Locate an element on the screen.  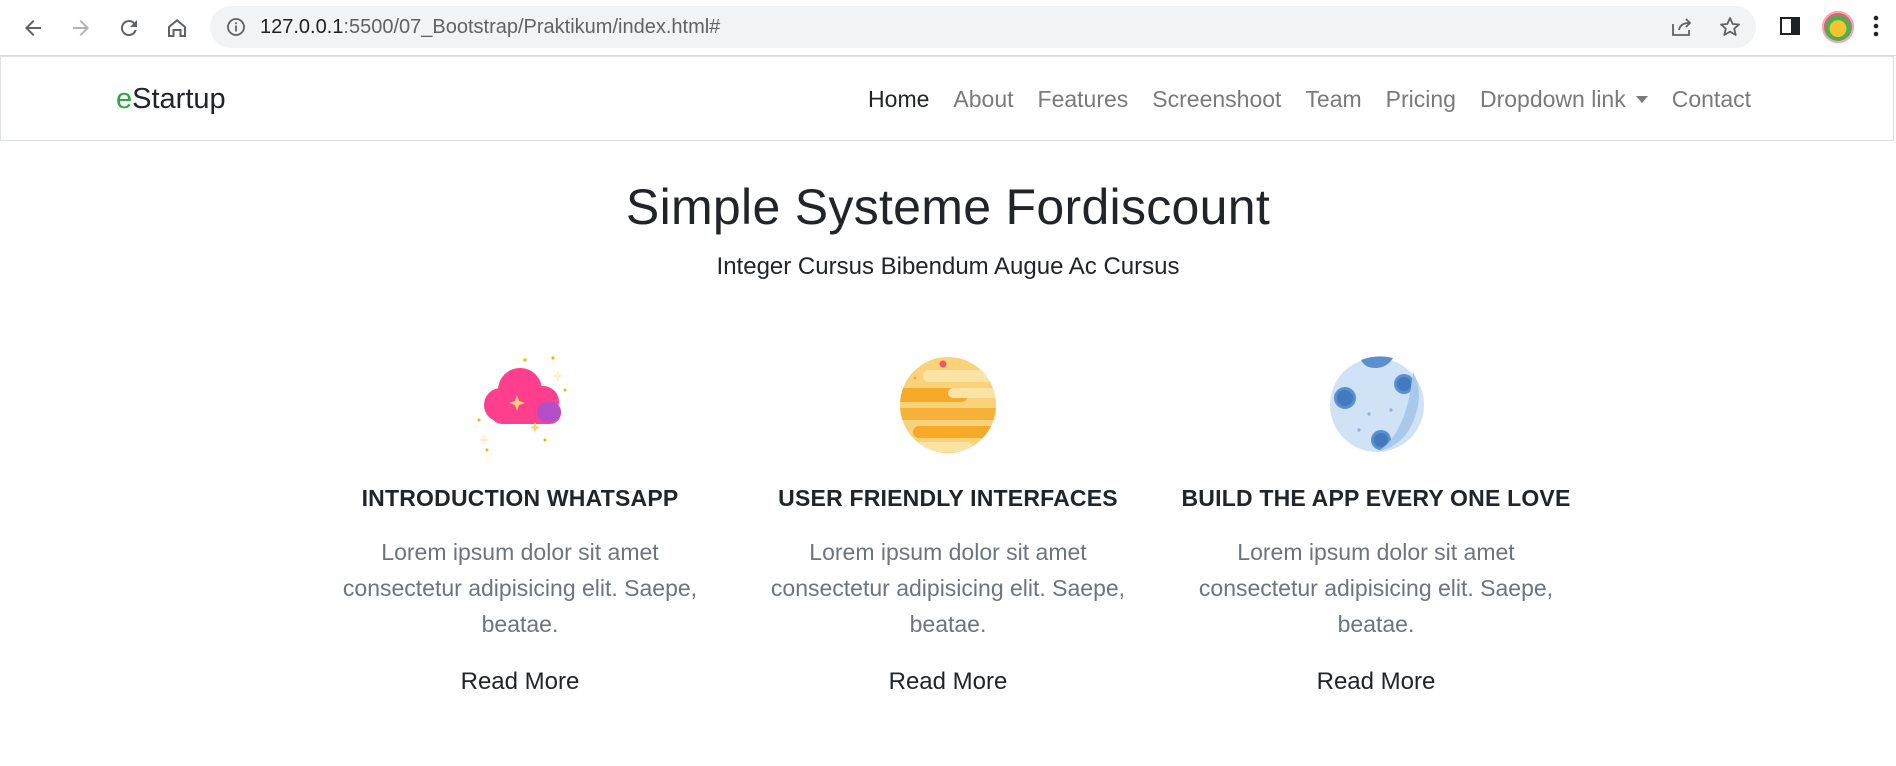
nav-link-features: Features is located at coordinates (1083, 99).